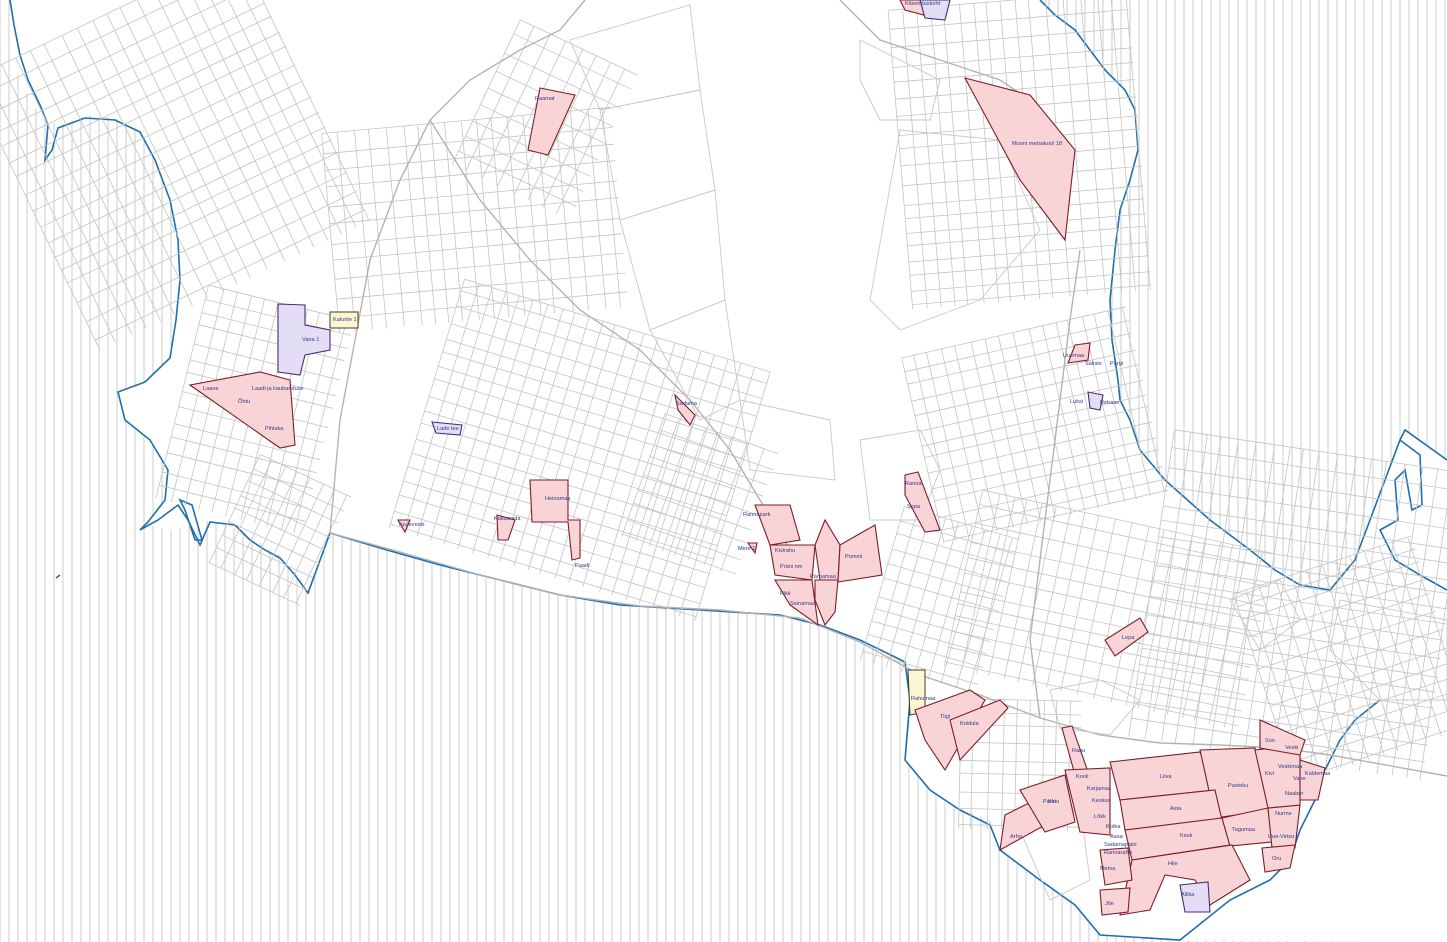 The height and width of the screenshot is (942, 1447). I want to click on label-pikk: Pikk, so click(785, 594).